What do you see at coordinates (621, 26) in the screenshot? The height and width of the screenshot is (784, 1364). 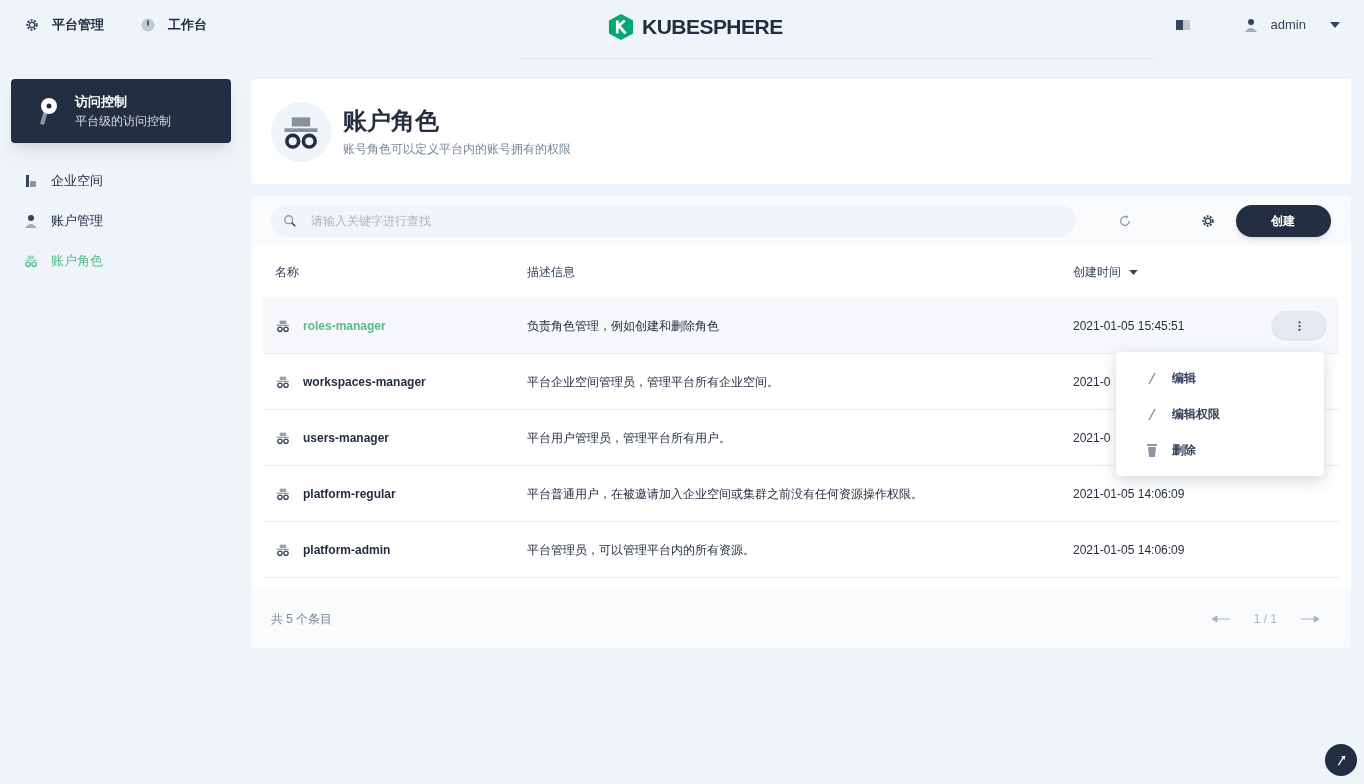 I see `logo-icon` at bounding box center [621, 26].